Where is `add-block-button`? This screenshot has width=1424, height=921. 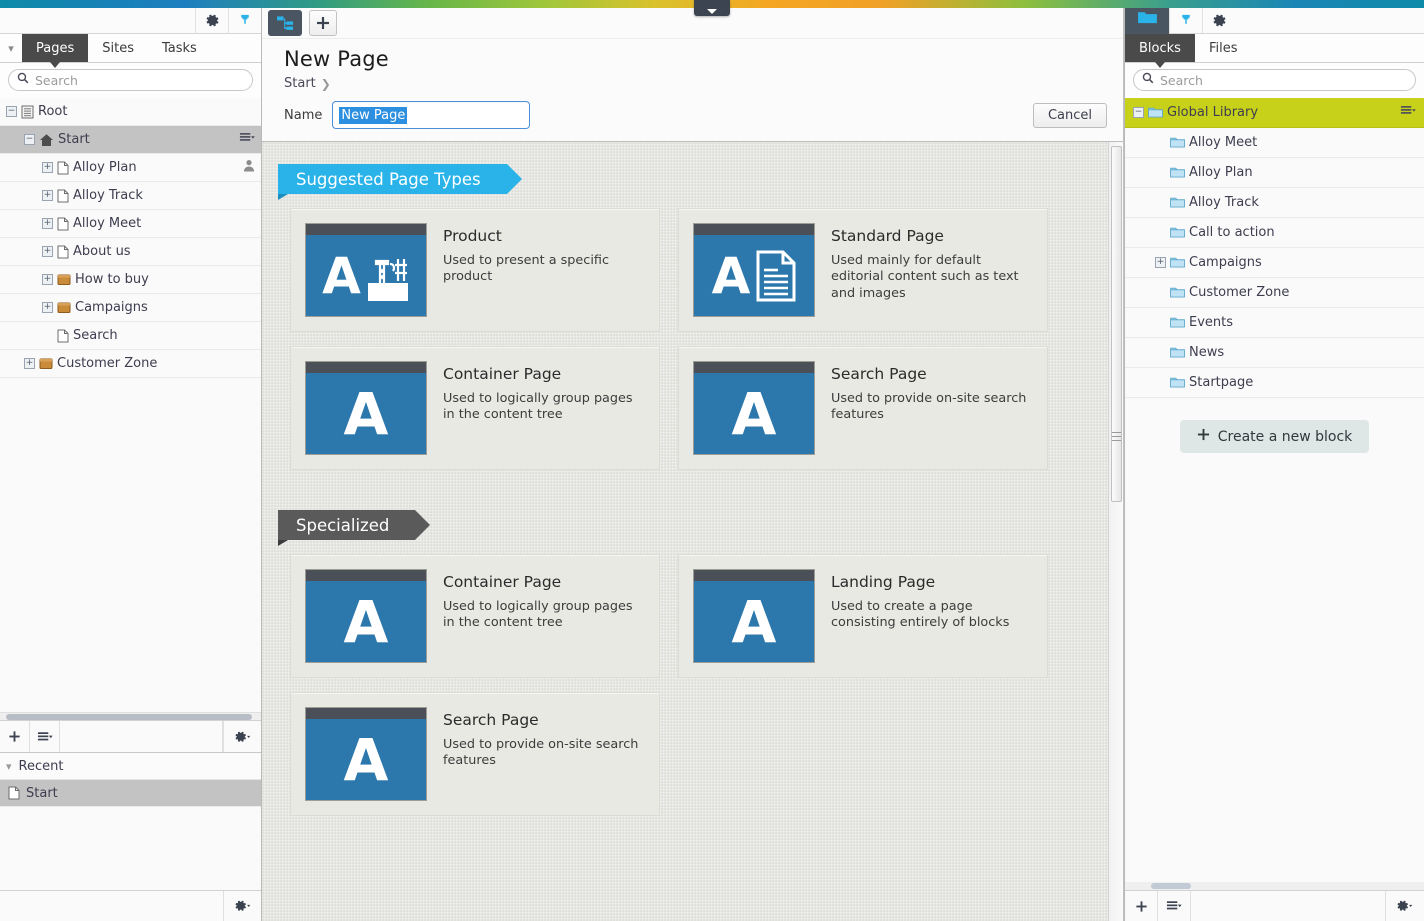
add-block-button is located at coordinates (1141, 906).